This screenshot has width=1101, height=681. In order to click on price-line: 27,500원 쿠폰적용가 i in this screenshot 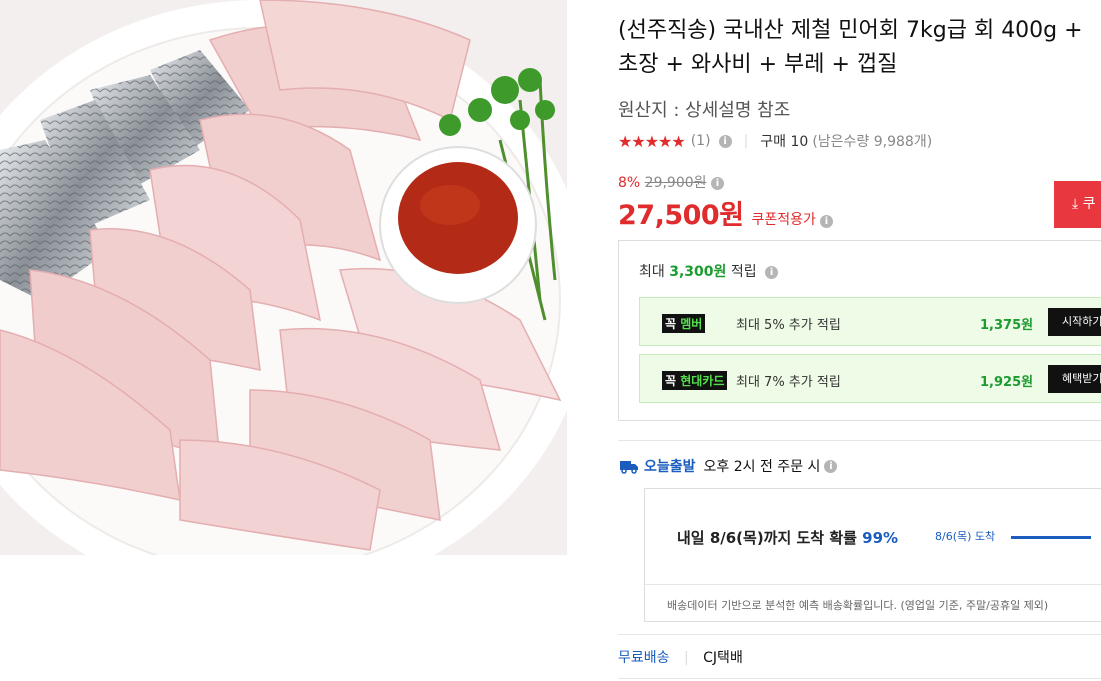, I will do `click(725, 212)`.